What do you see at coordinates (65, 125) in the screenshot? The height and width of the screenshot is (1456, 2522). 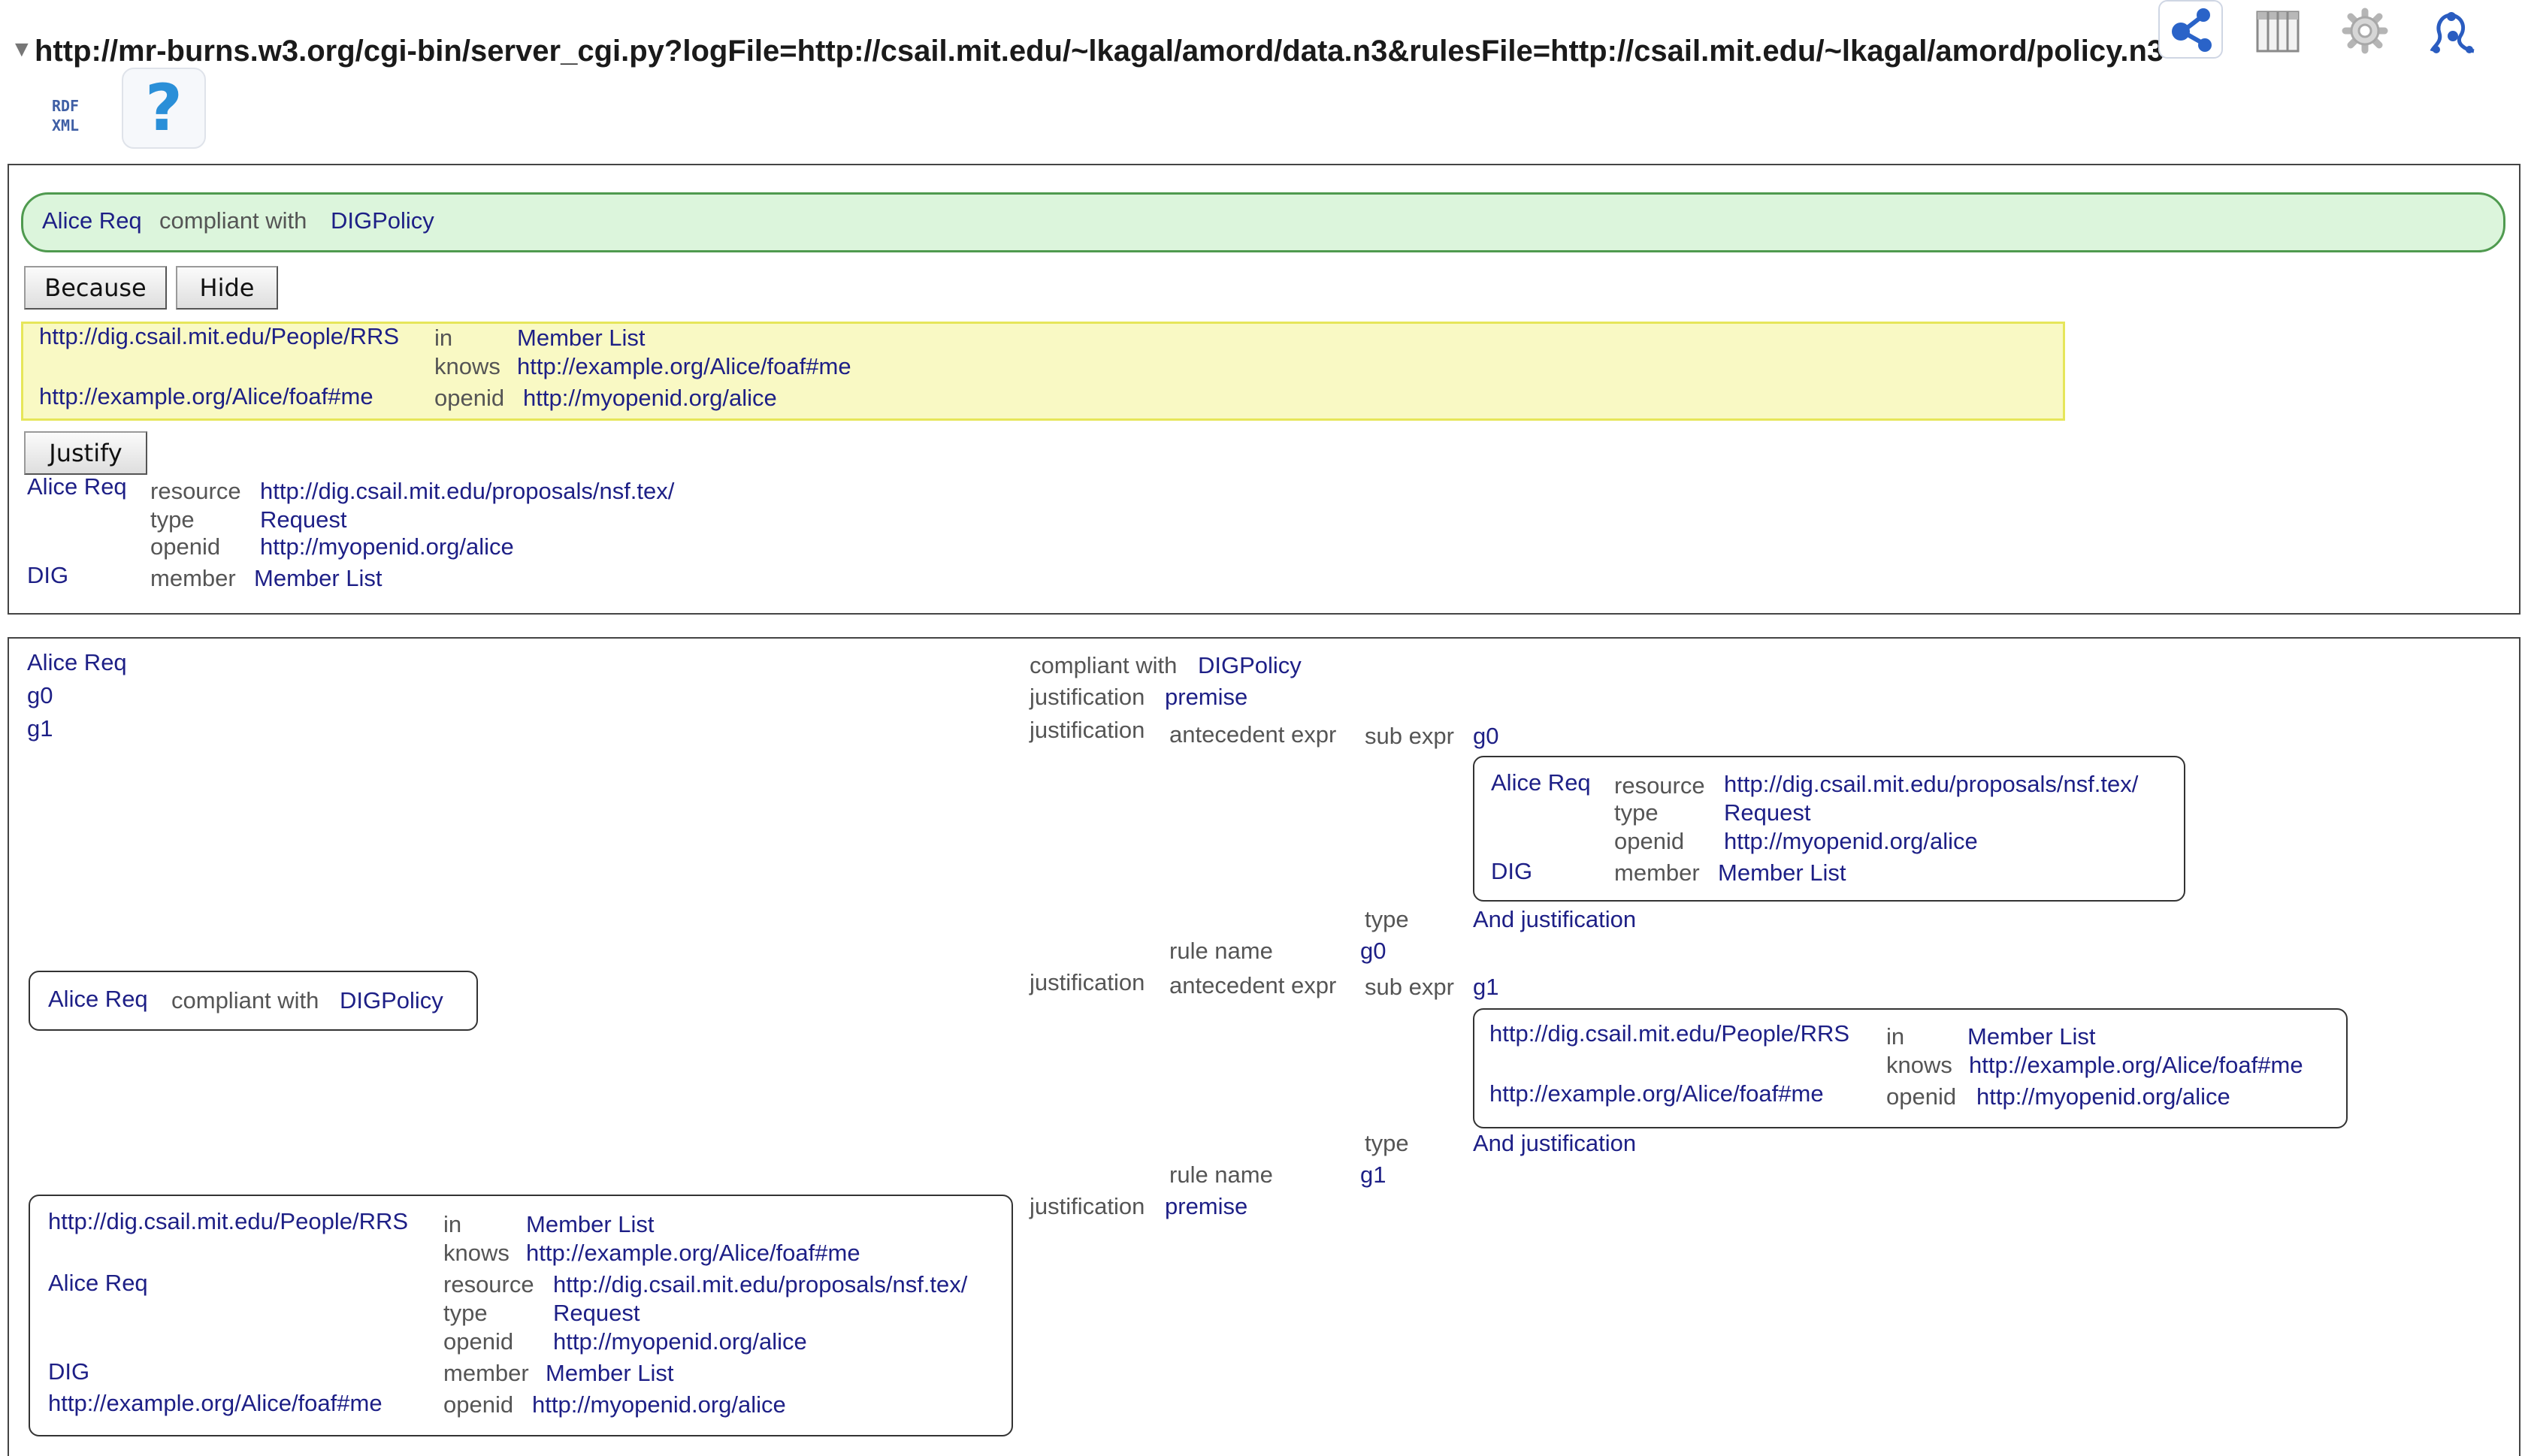 I see `xml-label: XML` at bounding box center [65, 125].